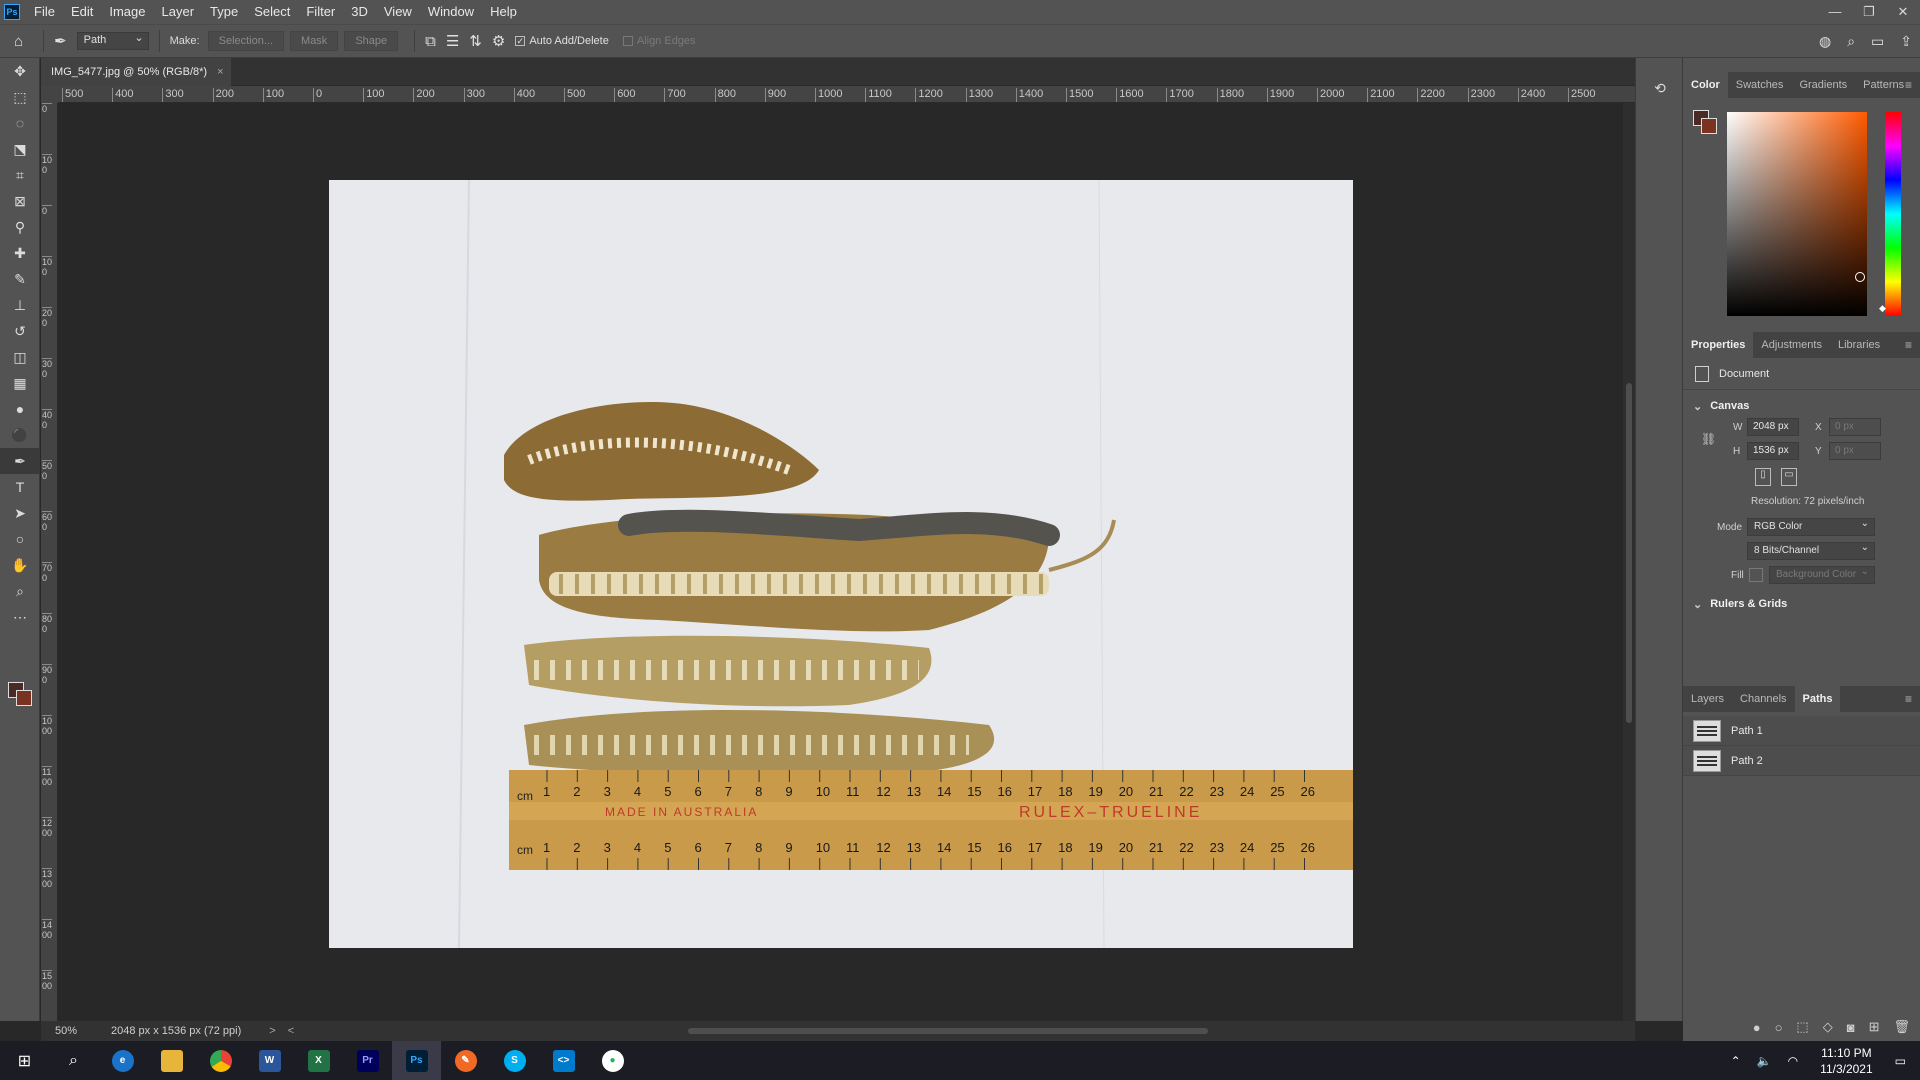  What do you see at coordinates (452, 41) in the screenshot?
I see `path-alignment-icon: ☰` at bounding box center [452, 41].